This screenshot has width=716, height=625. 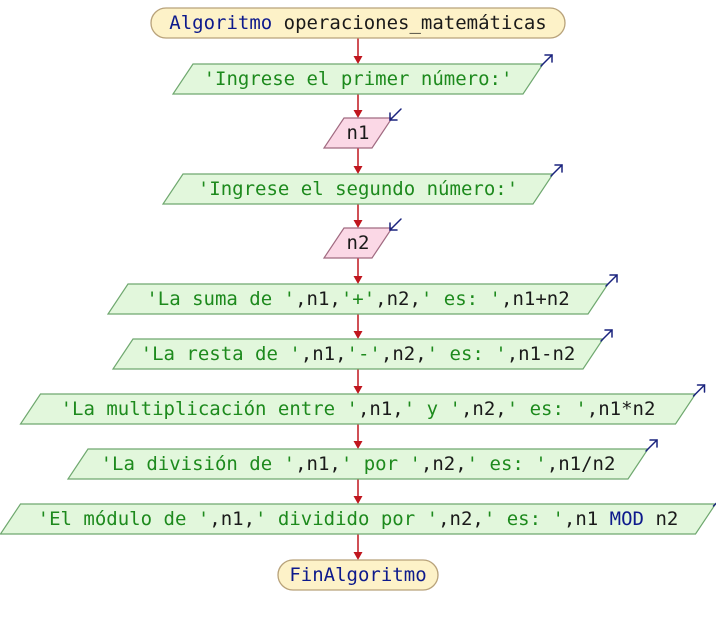 I want to click on label-token: 'Ingrese el primer número:', so click(x=358, y=79).